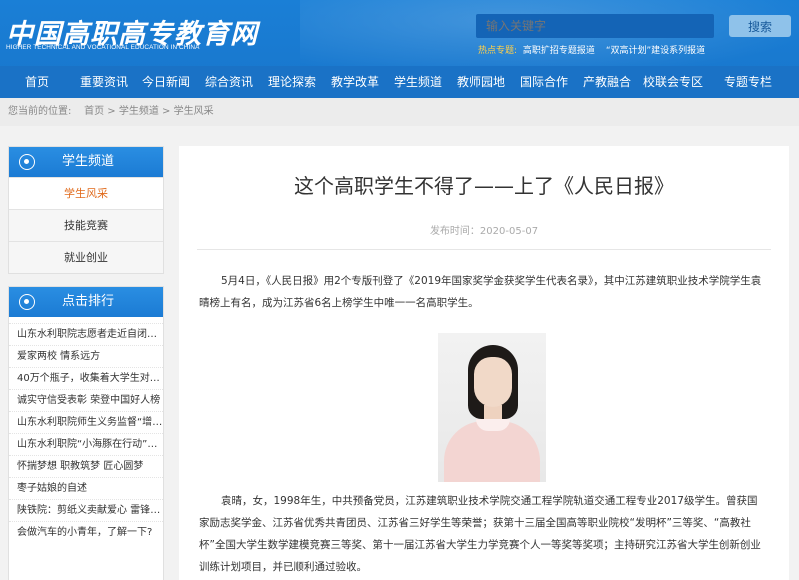 The width and height of the screenshot is (799, 580). Describe the element at coordinates (104, 82) in the screenshot. I see `nav-item-important-news: 重要资讯` at that location.